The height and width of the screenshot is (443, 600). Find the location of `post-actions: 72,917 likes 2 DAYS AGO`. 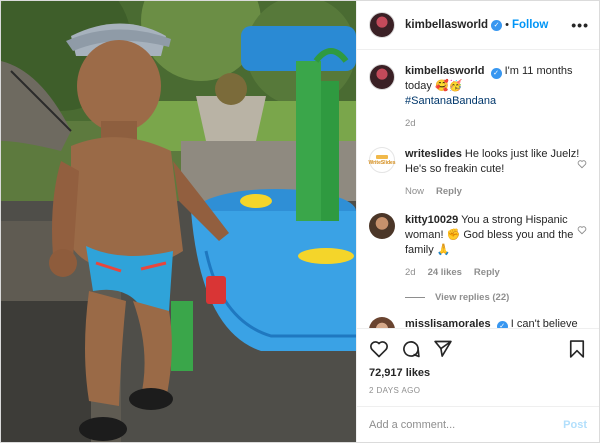

post-actions: 72,917 likes 2 DAYS AGO is located at coordinates (478, 367).